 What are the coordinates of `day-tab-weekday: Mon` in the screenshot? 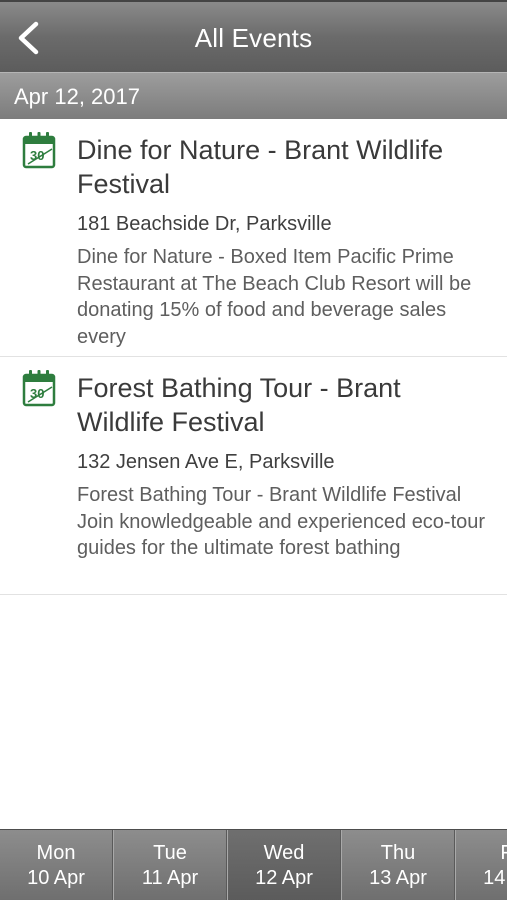 It's located at (56, 853).